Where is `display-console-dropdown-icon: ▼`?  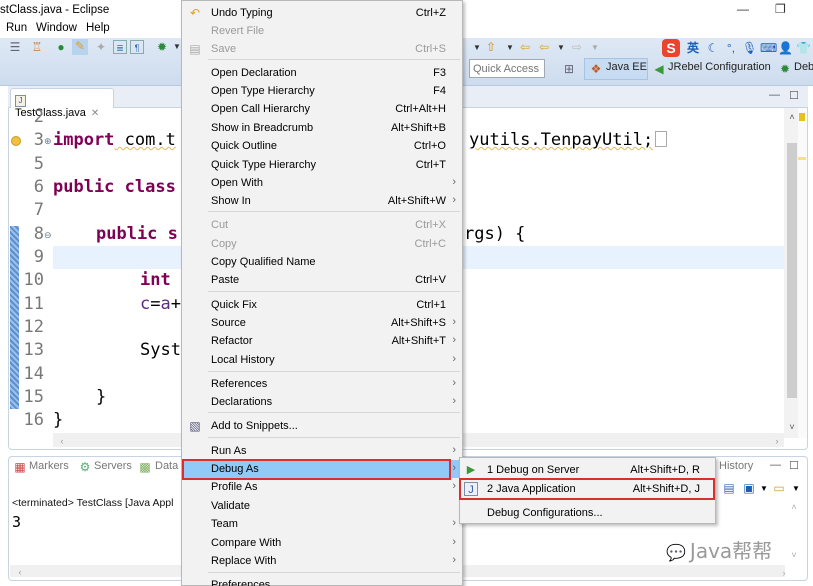 display-console-dropdown-icon: ▼ is located at coordinates (764, 489).